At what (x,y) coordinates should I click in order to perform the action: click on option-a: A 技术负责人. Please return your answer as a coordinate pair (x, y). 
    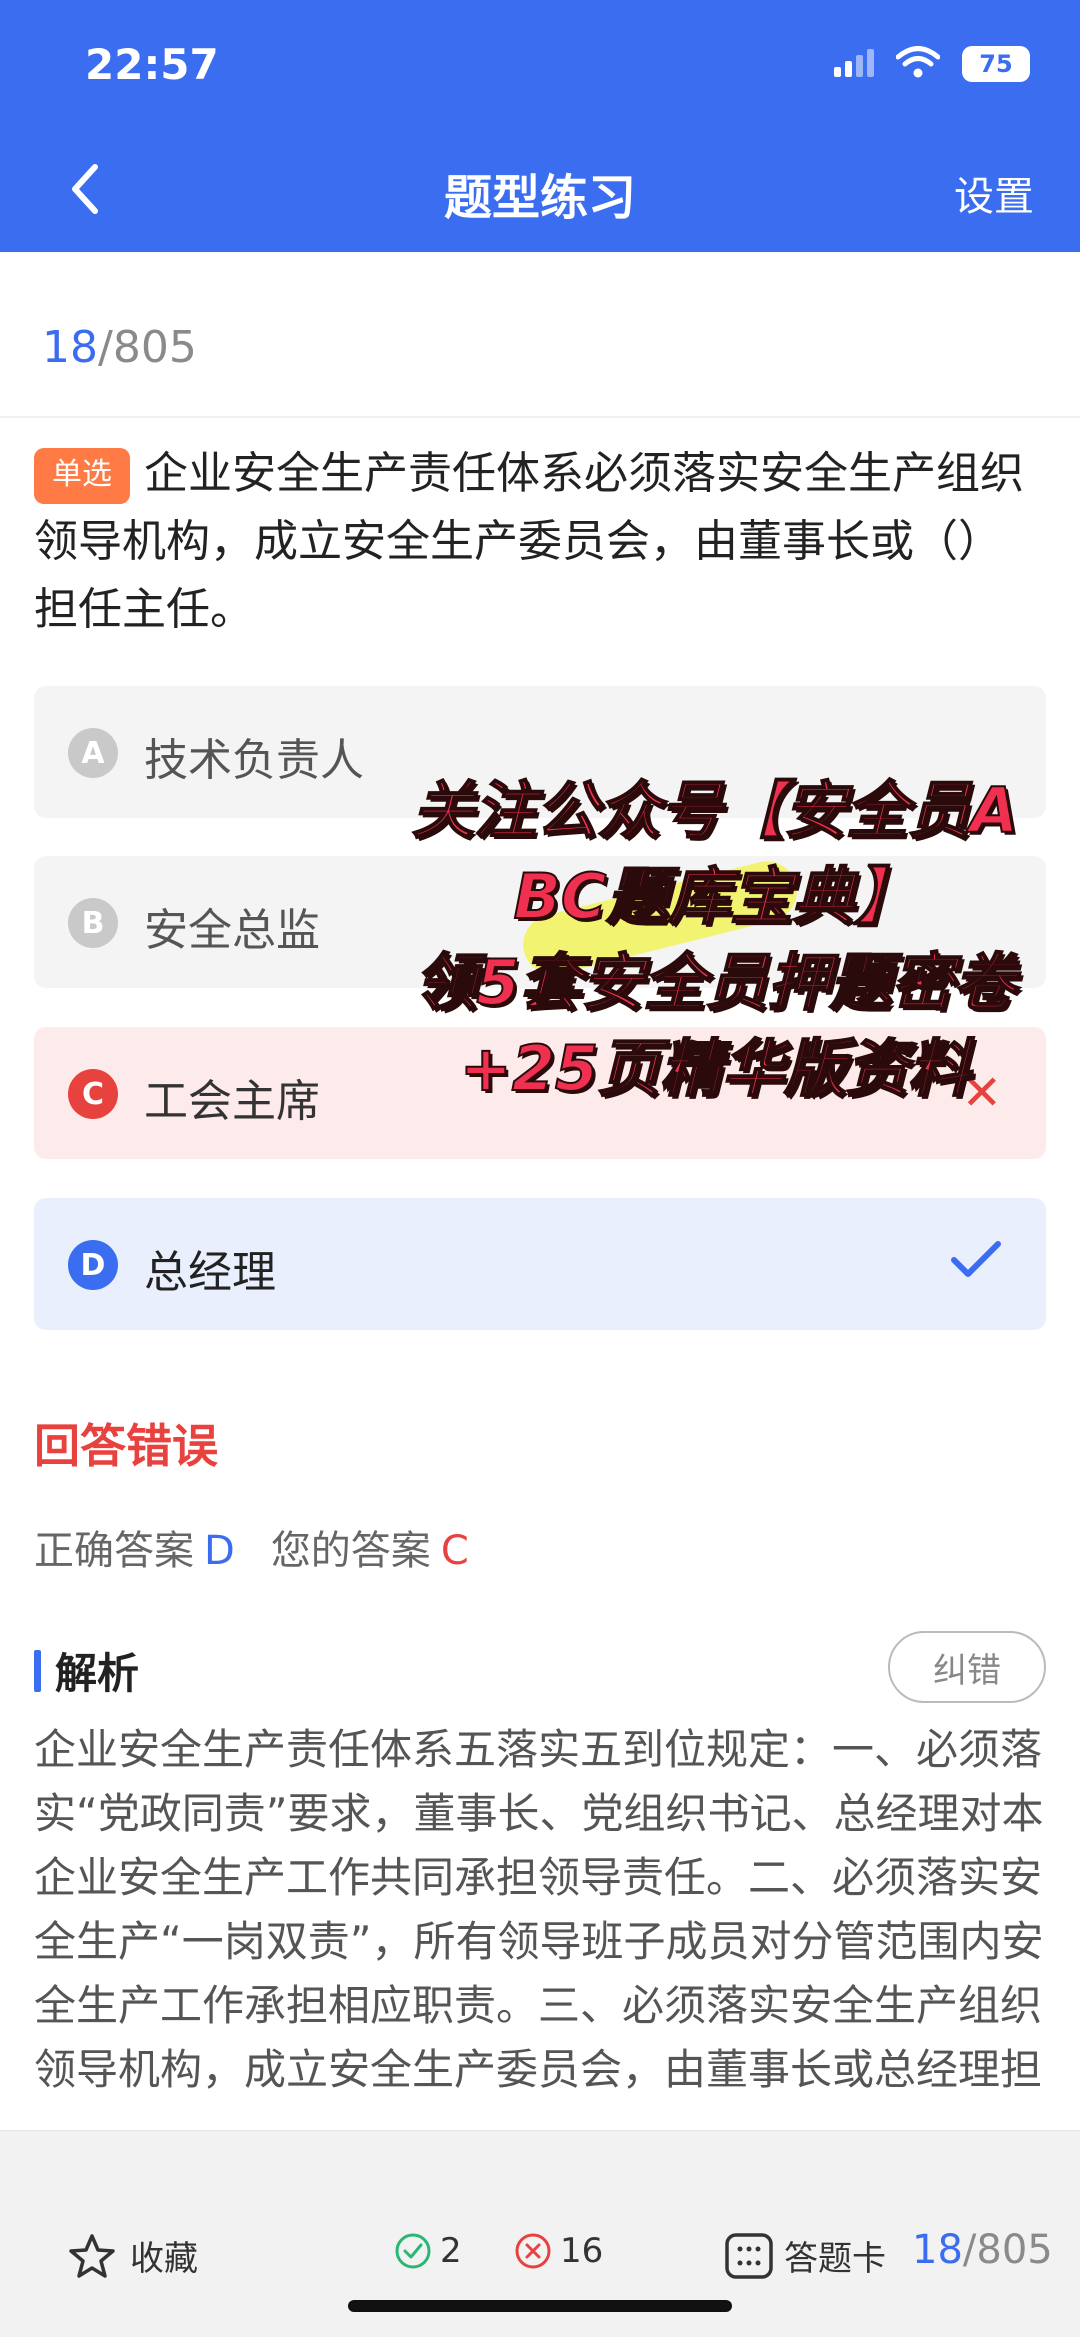
    Looking at the image, I should click on (540, 752).